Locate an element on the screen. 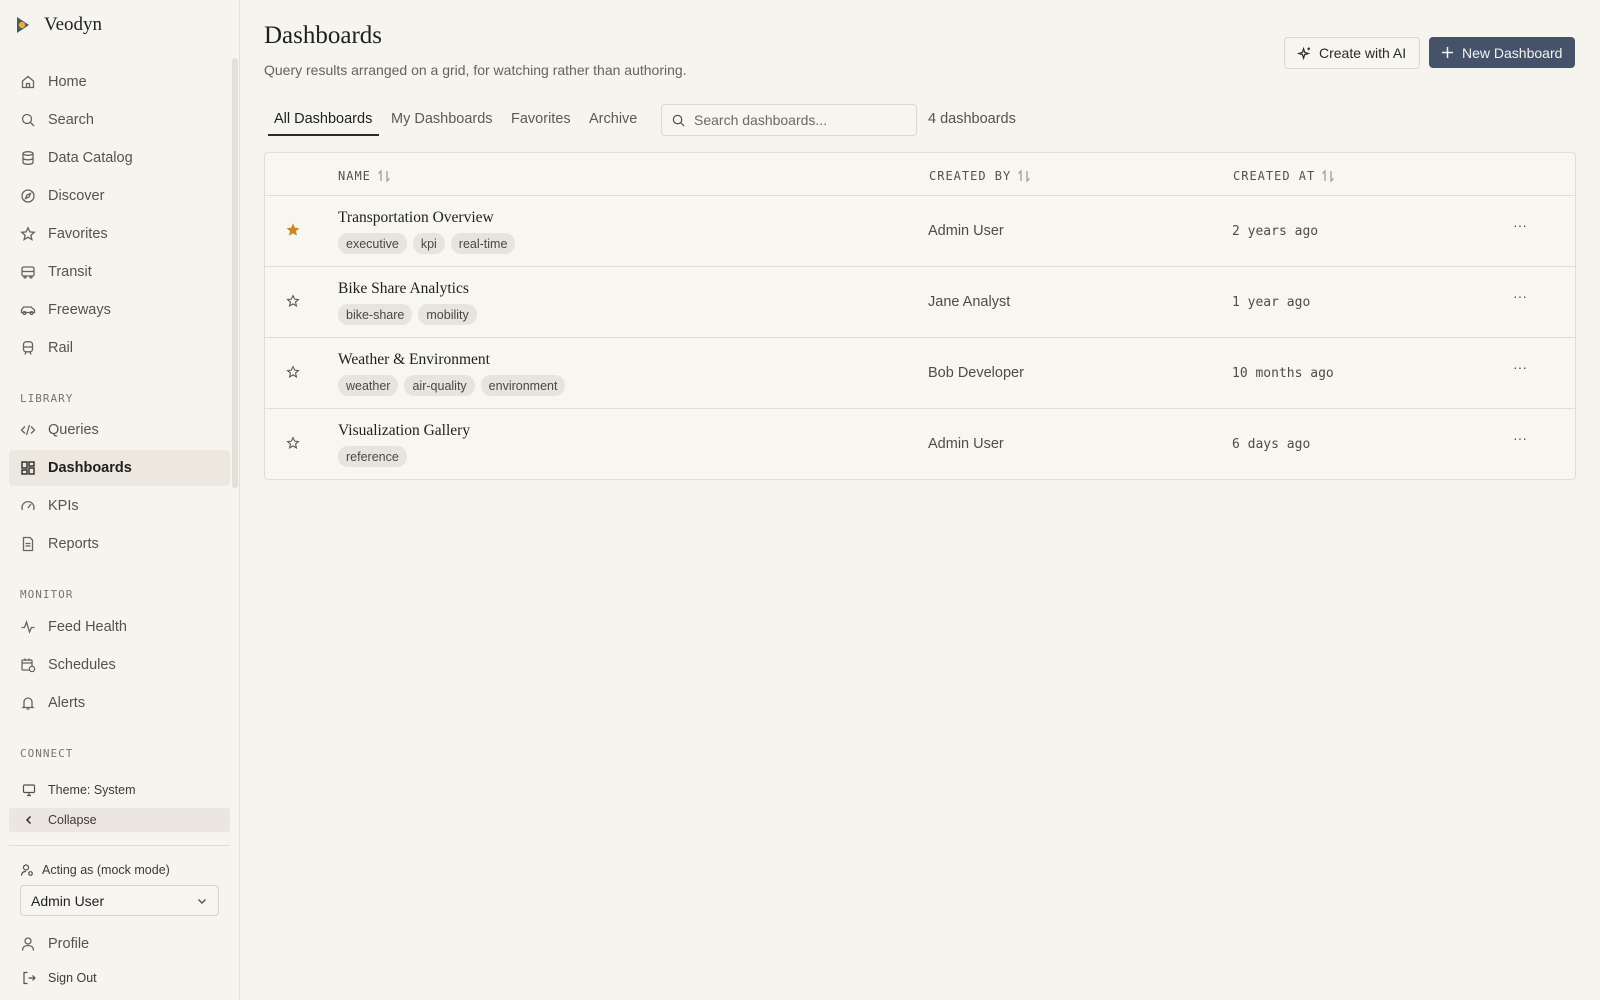 The width and height of the screenshot is (1600, 1000). tab-archive: Archive is located at coordinates (613, 119).